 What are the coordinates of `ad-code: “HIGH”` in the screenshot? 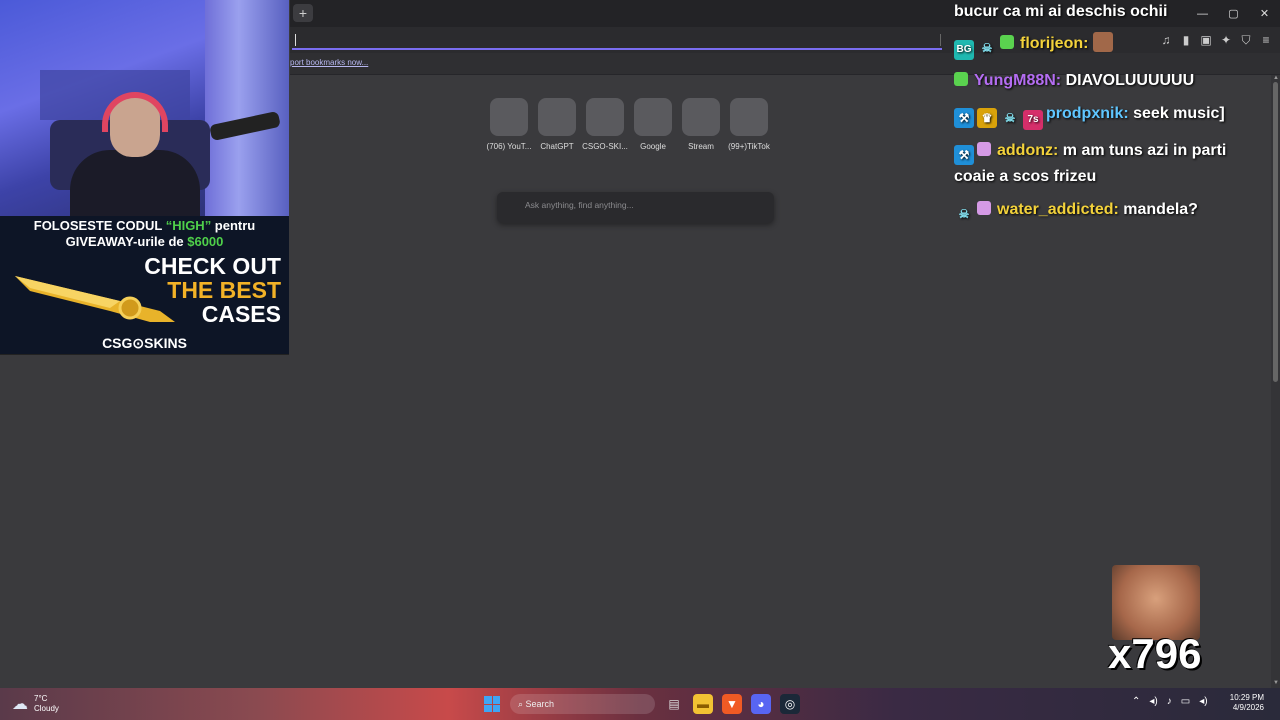 It's located at (188, 225).